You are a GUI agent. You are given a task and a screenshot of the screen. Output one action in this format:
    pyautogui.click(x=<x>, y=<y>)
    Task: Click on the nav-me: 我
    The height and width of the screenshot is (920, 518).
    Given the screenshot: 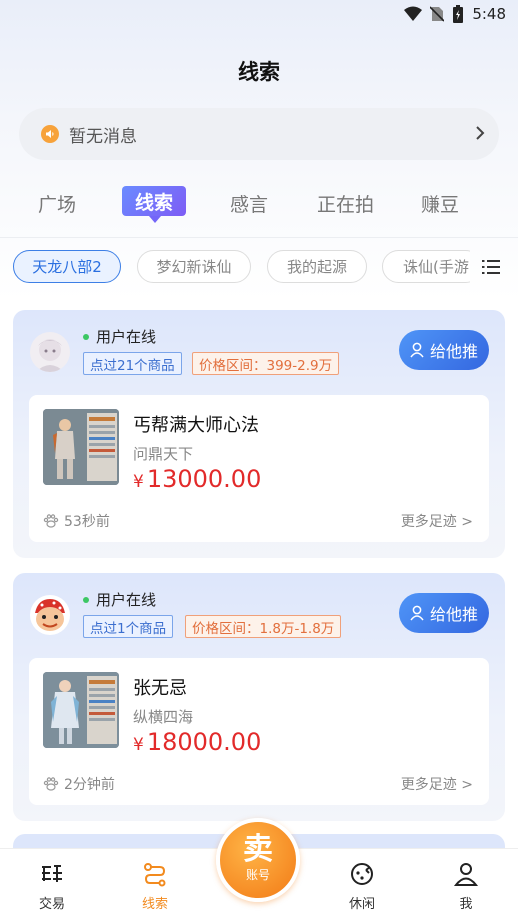 What is the action you would take?
    pyautogui.click(x=466, y=886)
    